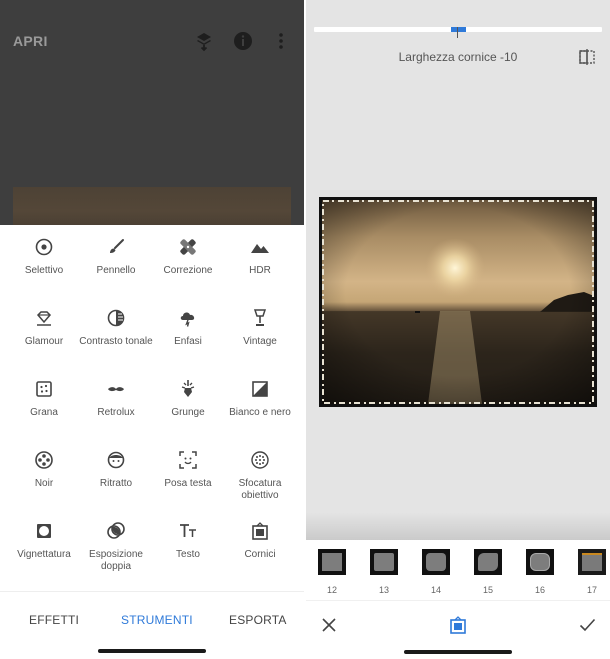 This screenshot has width=610, height=659. I want to click on frame-number: 16, so click(539, 590).